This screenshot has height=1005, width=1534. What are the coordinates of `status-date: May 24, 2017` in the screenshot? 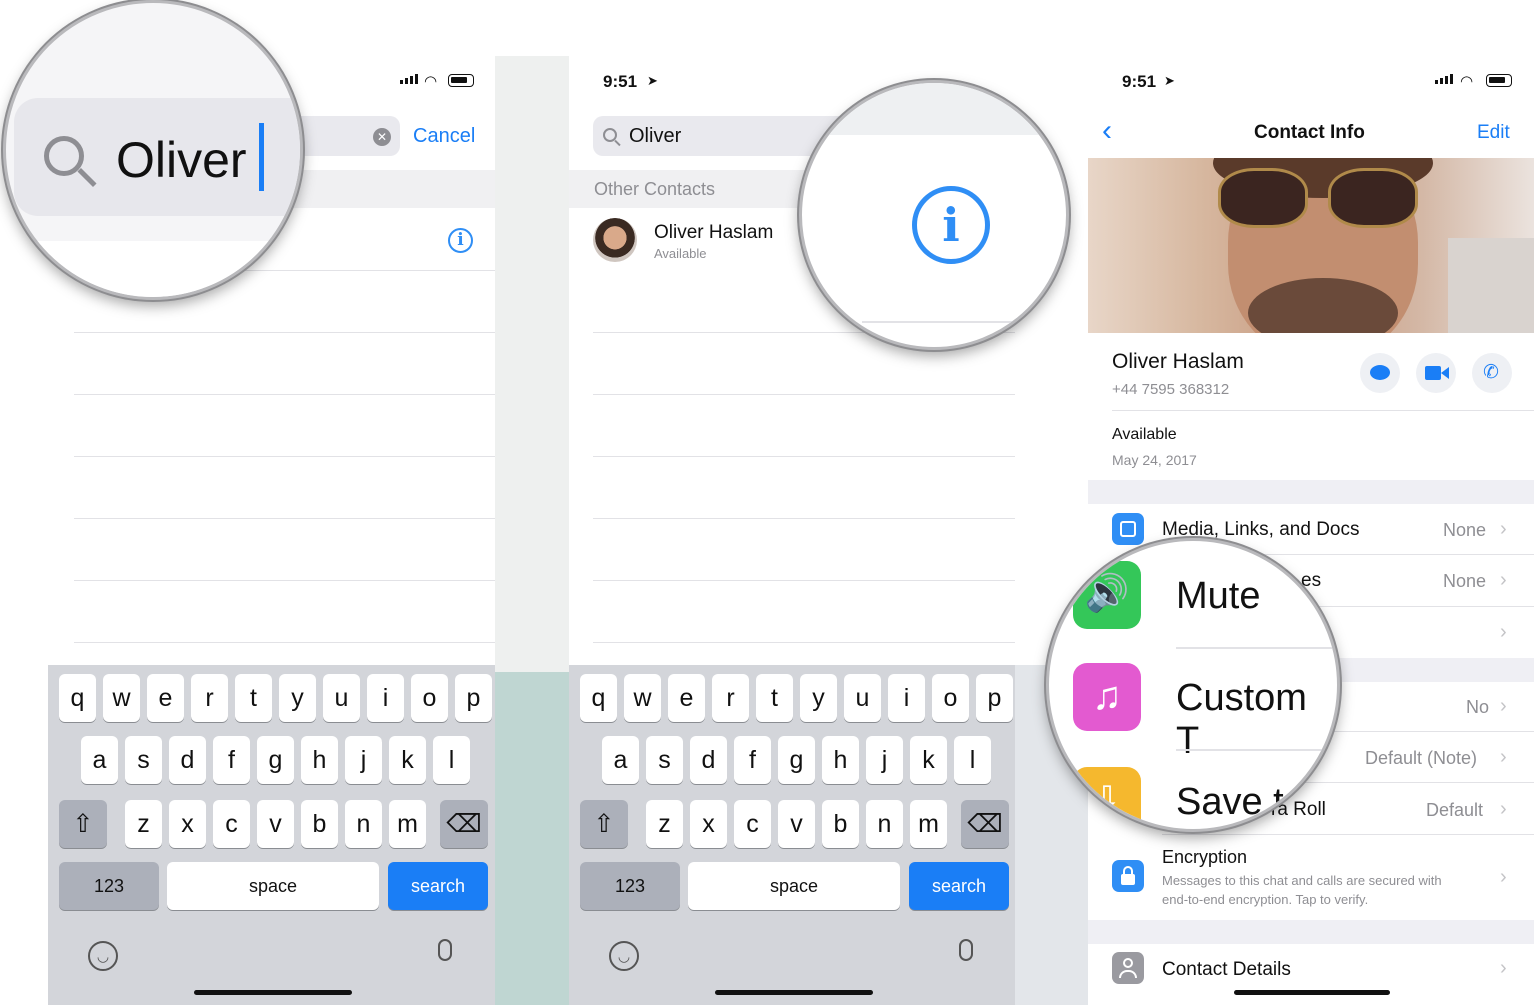 It's located at (1154, 460).